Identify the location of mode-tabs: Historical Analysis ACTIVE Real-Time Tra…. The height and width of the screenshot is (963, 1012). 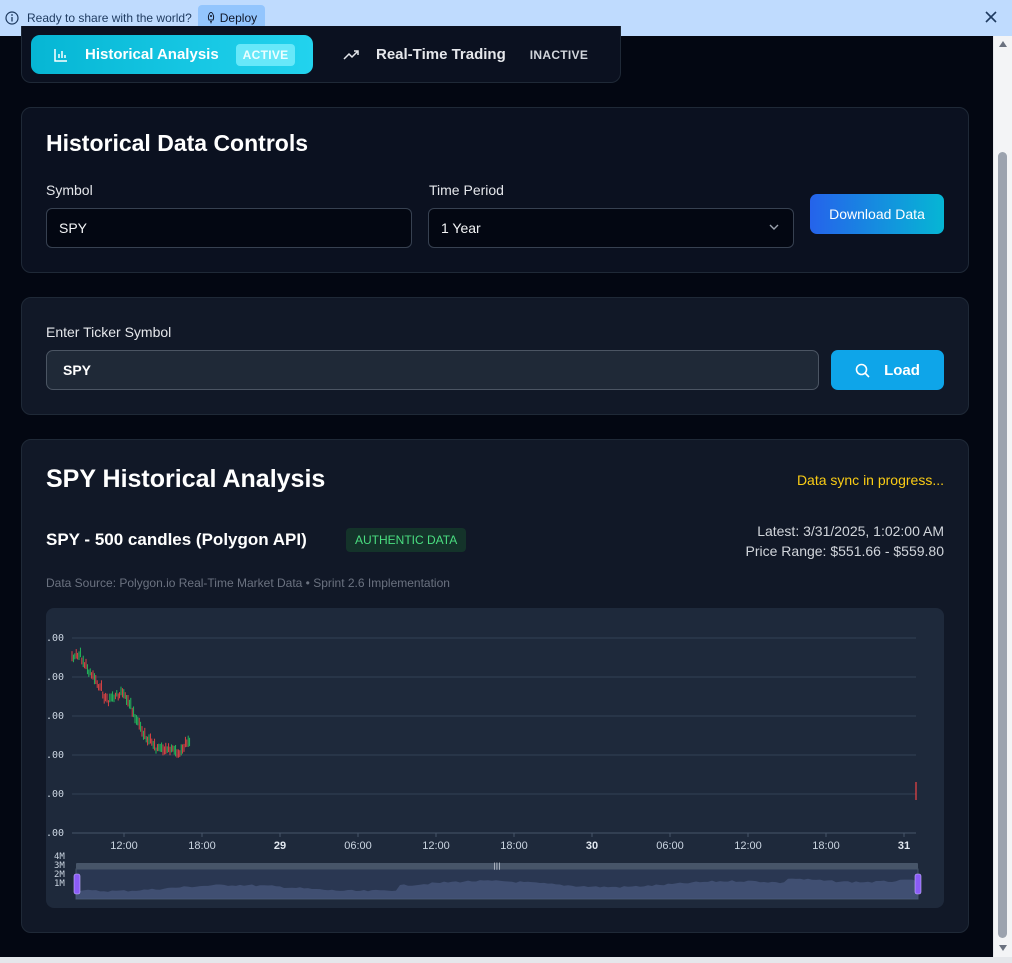
(321, 54).